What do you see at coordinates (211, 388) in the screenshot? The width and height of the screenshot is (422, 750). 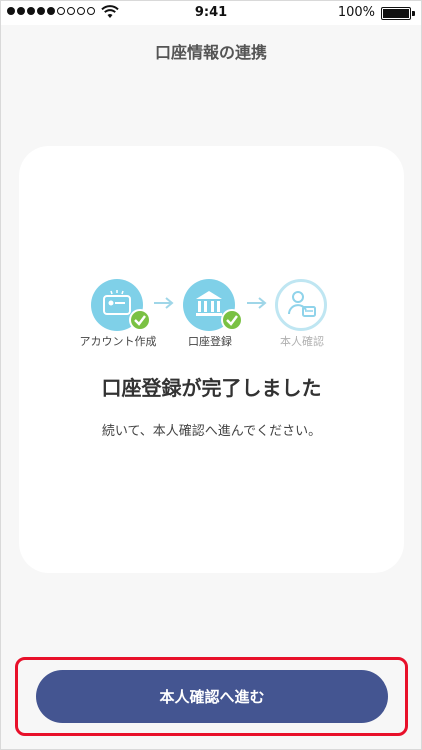 I see `completion-headline: 口座登録が完了しました` at bounding box center [211, 388].